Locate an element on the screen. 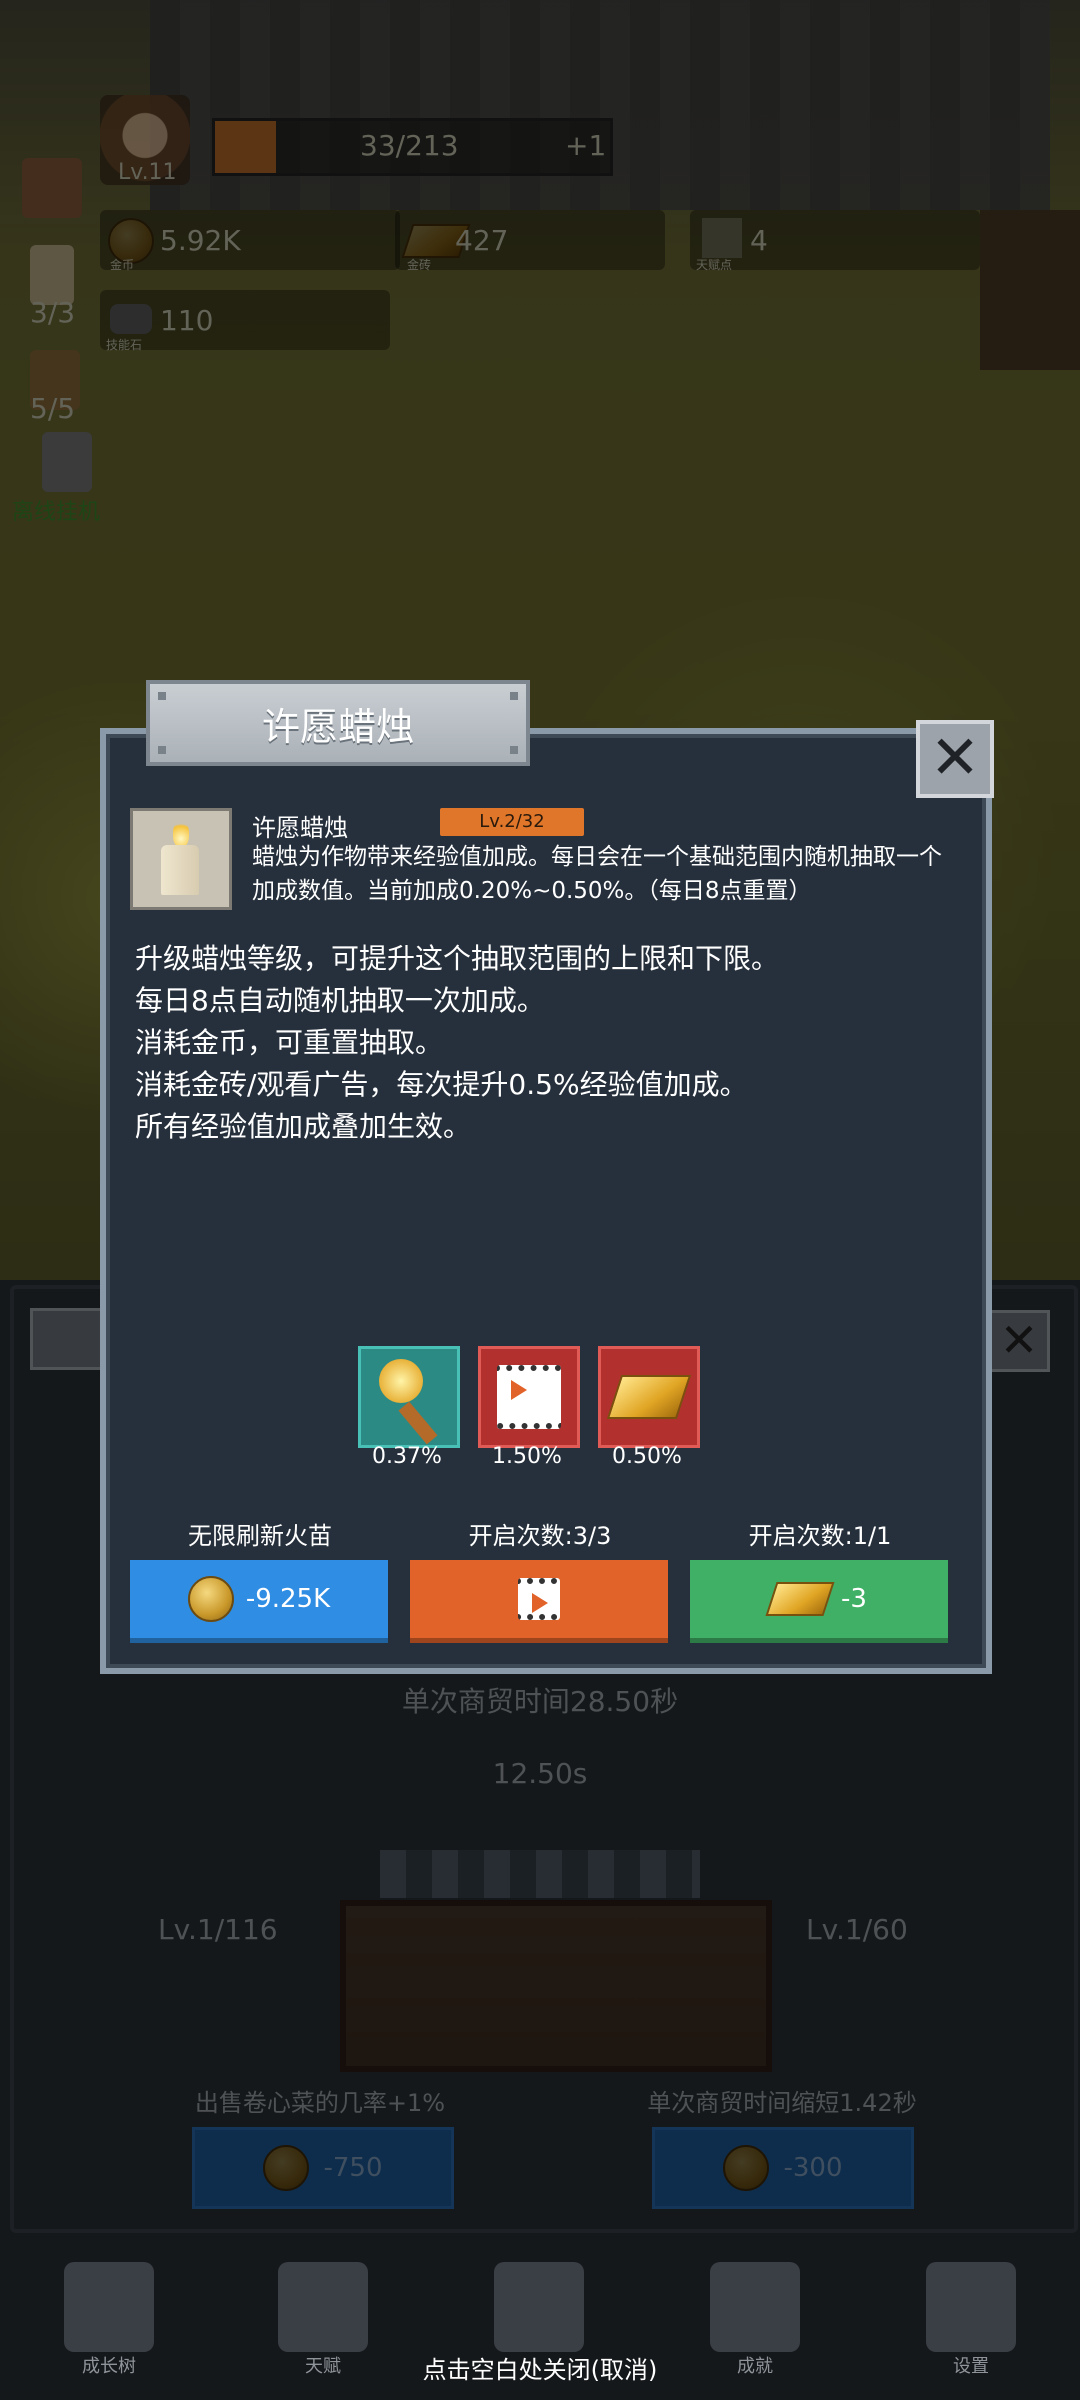 The image size is (1080, 2400). rule-line: 每日8点自动随机抽取一次加成。 is located at coordinates (340, 1000).